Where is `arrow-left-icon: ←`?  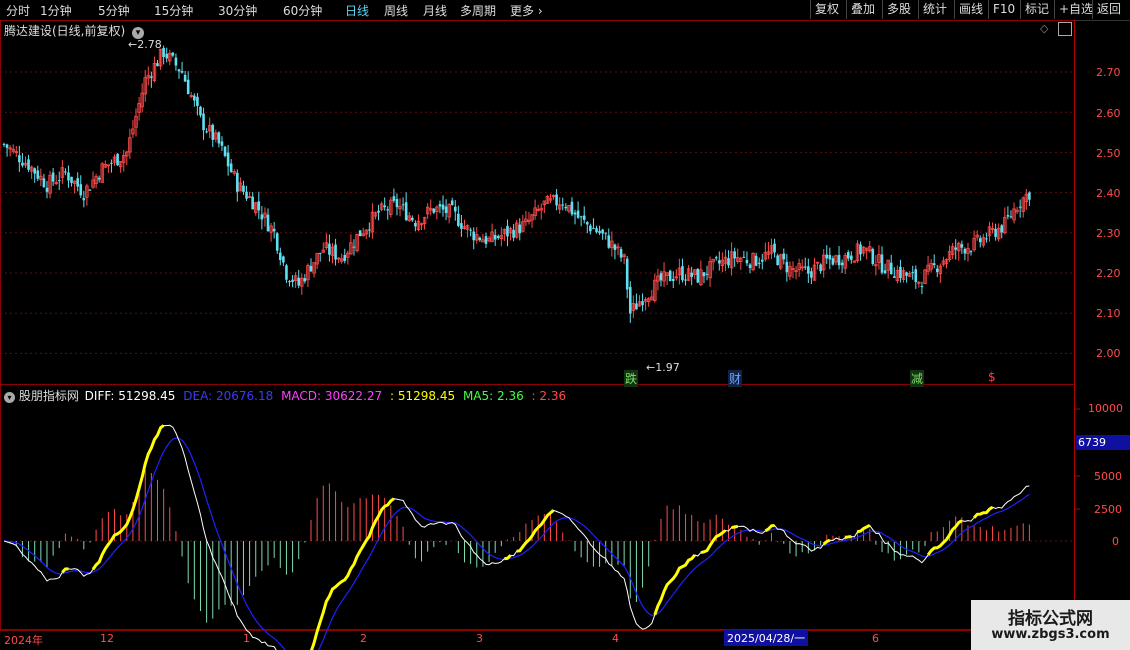
arrow-left-icon: ← is located at coordinates (651, 367).